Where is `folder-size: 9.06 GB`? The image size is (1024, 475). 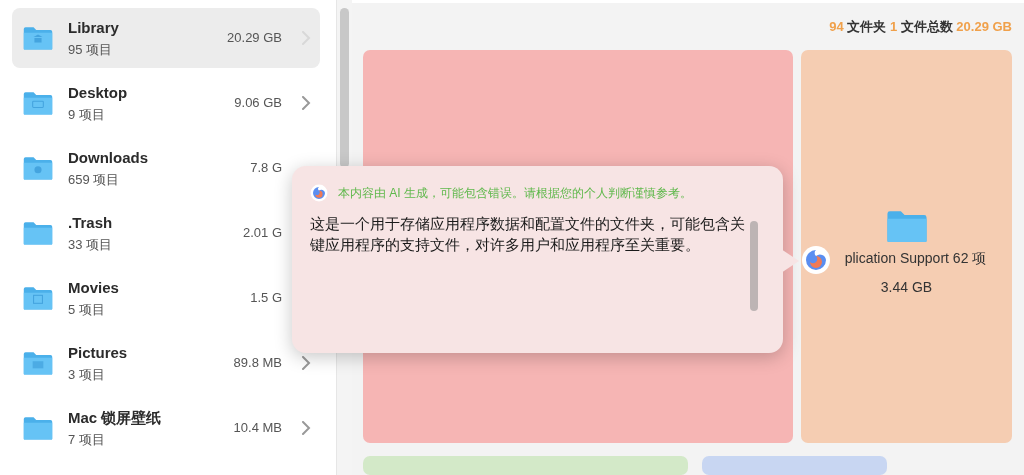
folder-size: 9.06 GB is located at coordinates (257, 103).